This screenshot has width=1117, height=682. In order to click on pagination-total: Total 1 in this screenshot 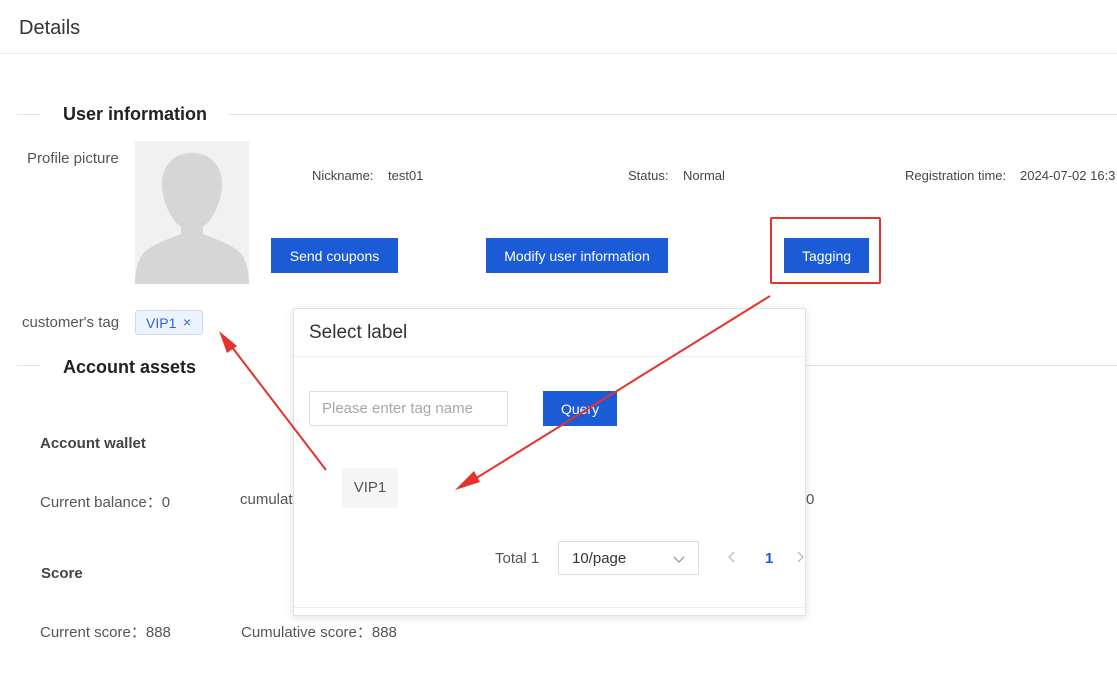, I will do `click(517, 558)`.